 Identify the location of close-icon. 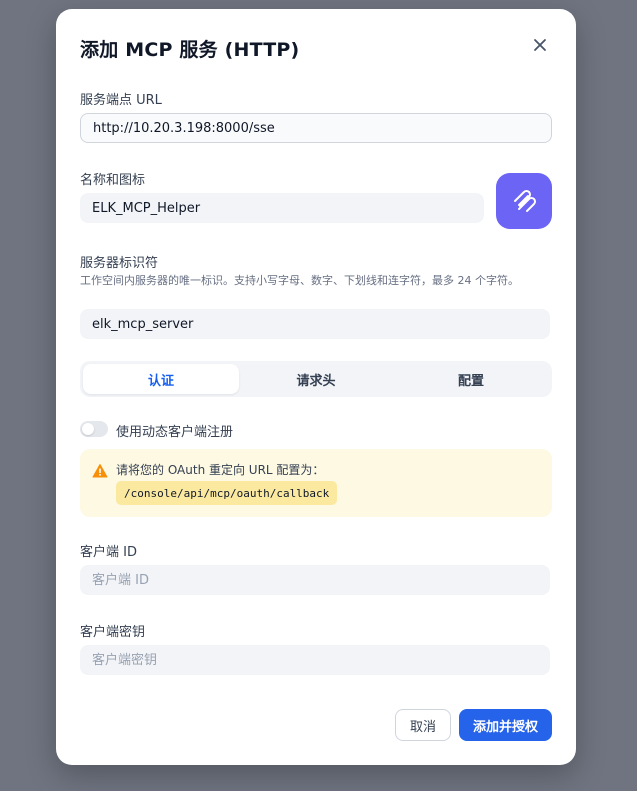
(540, 45).